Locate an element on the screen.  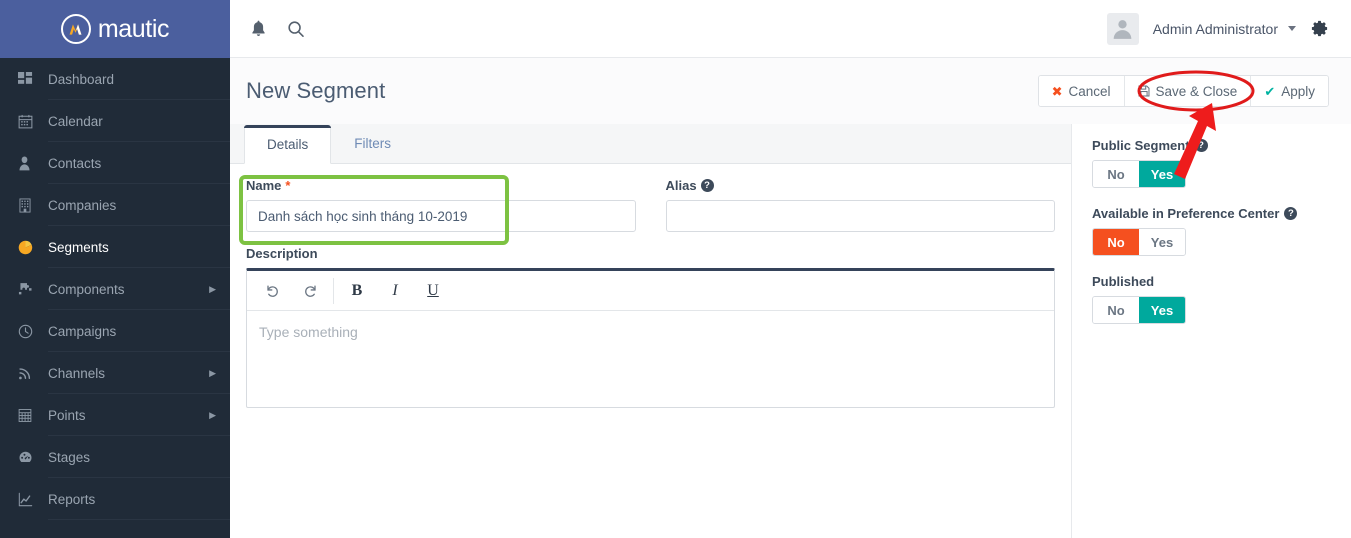
search-icon is located at coordinates (296, 29).